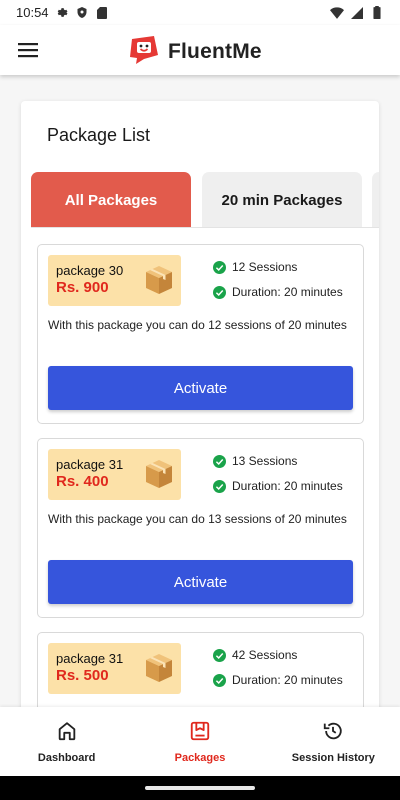  What do you see at coordinates (114, 280) in the screenshot?
I see `package-badge: package 30 Rs. 900` at bounding box center [114, 280].